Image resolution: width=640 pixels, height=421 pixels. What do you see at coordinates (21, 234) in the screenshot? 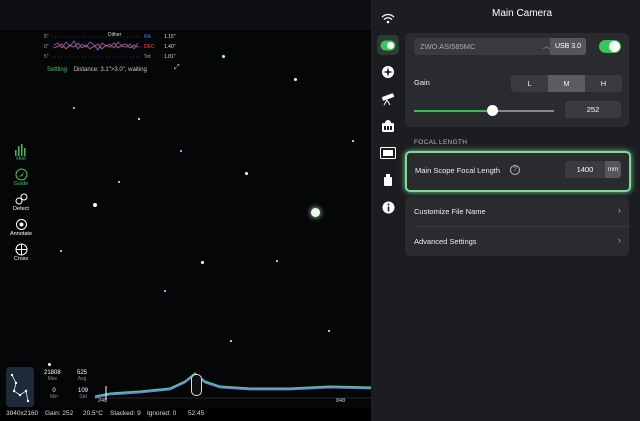
I see `tool-annotate-label: Annotate` at bounding box center [21, 234].